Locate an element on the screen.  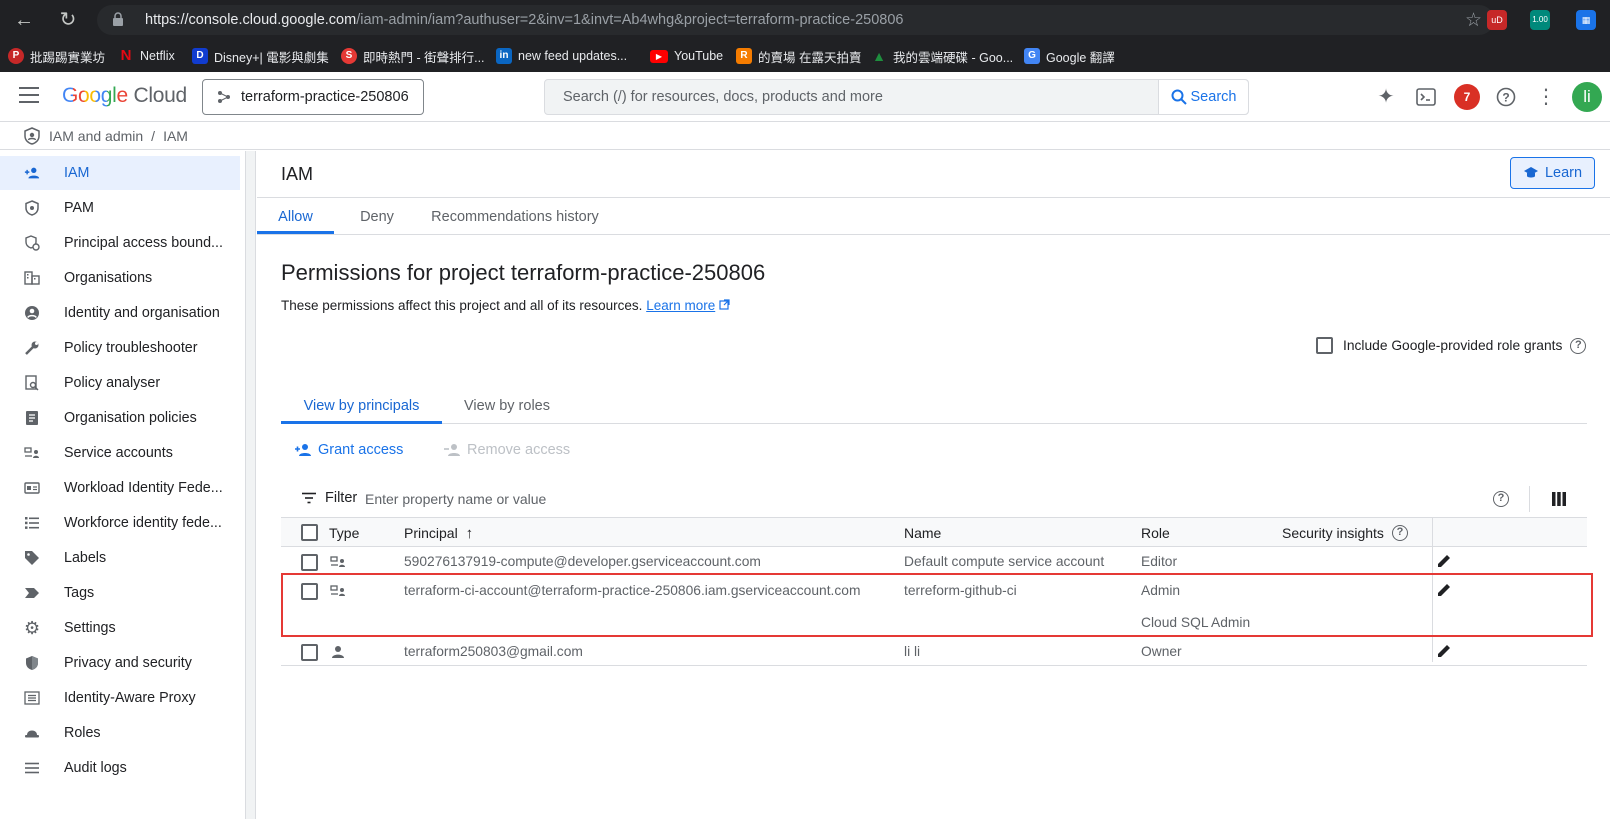
hat-icon is located at coordinates (32, 733).